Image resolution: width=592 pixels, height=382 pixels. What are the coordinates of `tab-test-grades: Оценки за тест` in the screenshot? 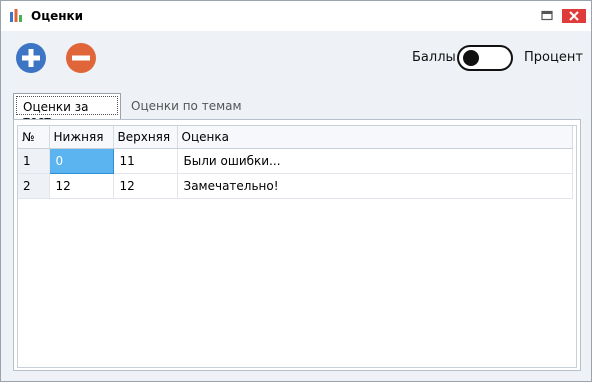 It's located at (67, 110).